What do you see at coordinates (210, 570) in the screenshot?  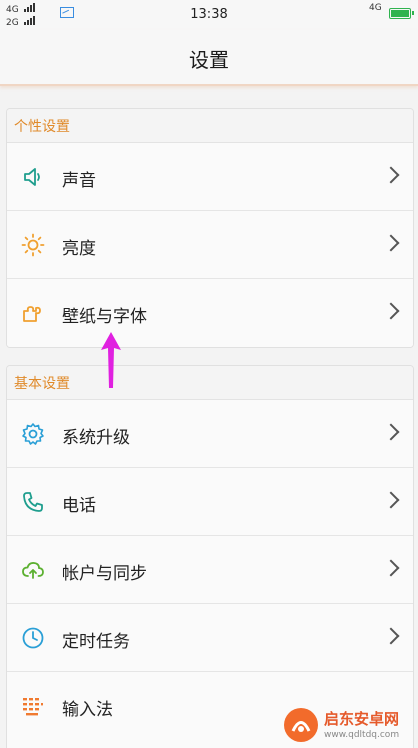 I see `settings-item-account-sync: 帐户与同步` at bounding box center [210, 570].